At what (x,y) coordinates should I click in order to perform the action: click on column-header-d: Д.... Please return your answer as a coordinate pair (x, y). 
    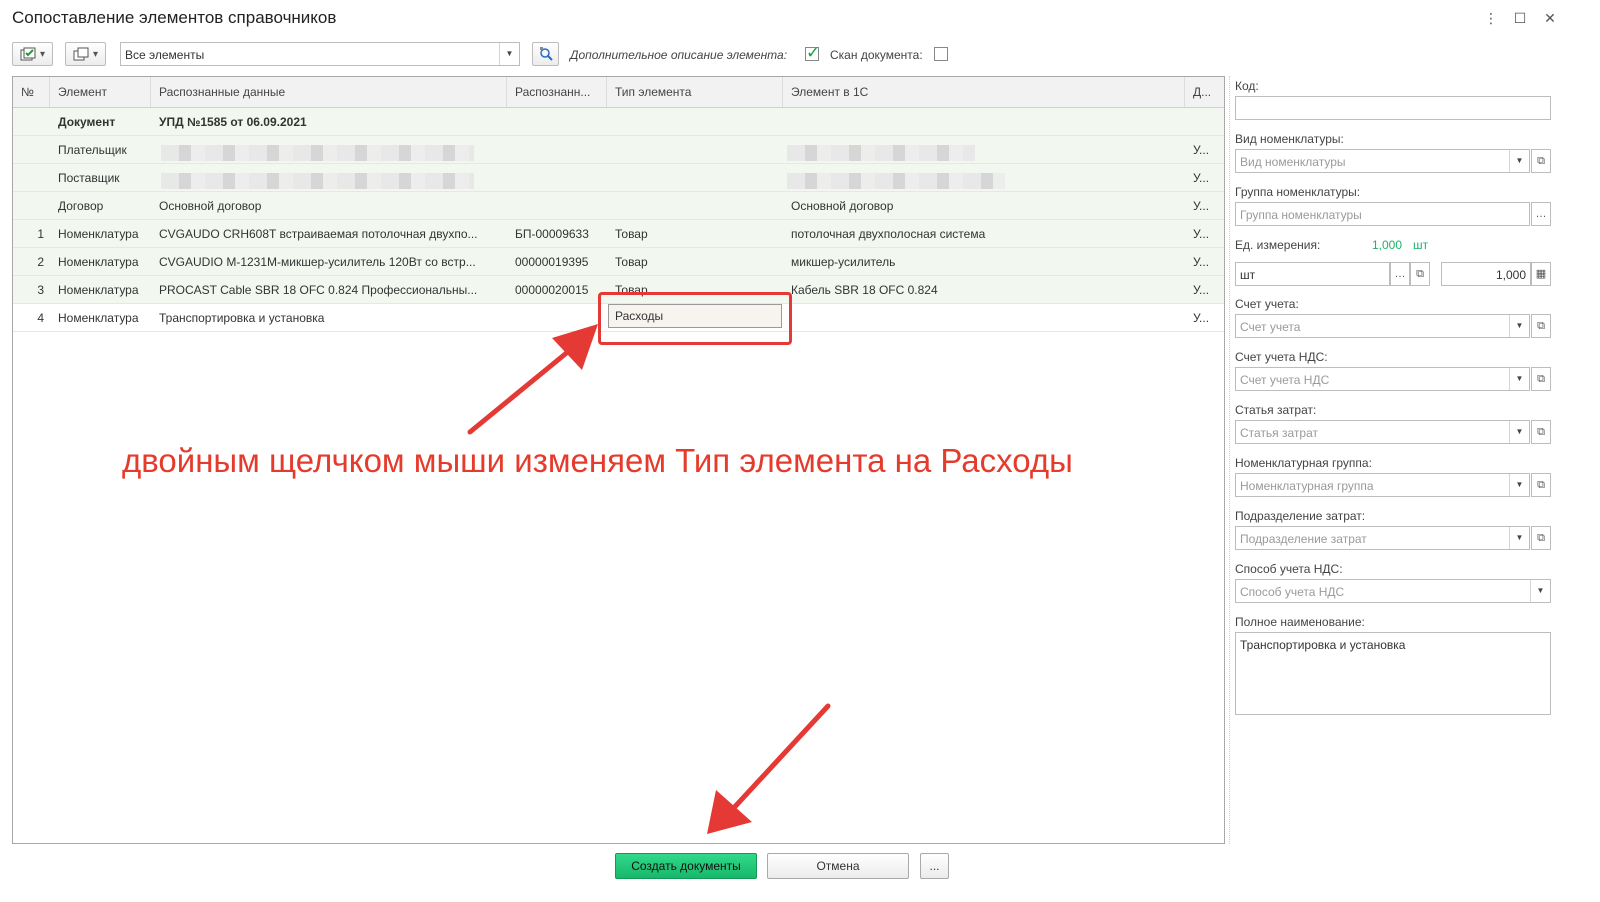
    Looking at the image, I should click on (1204, 92).